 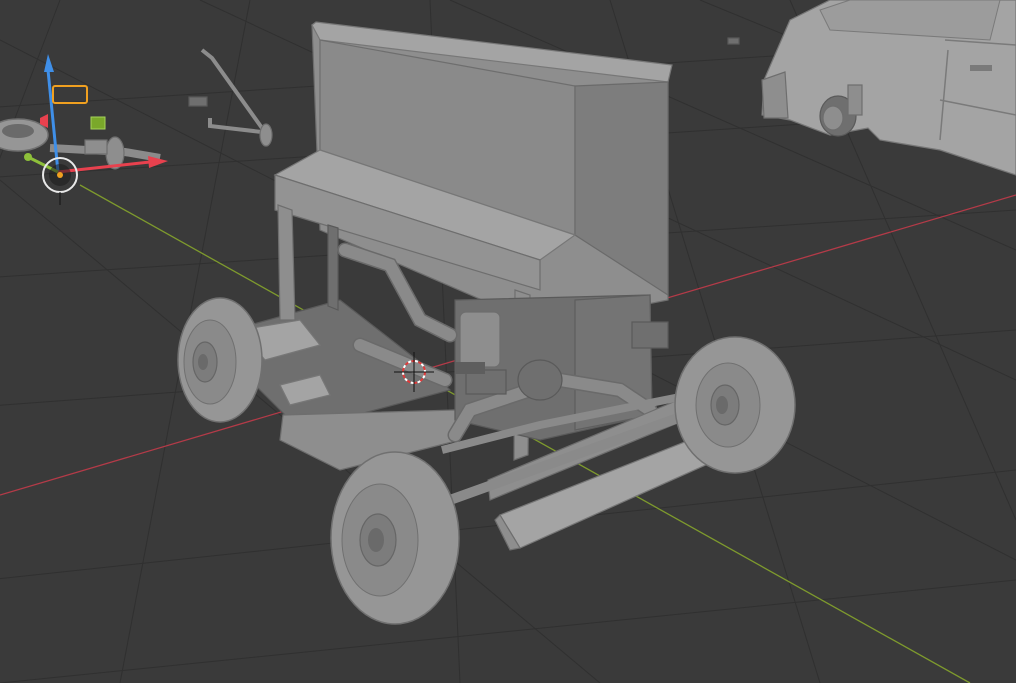 What do you see at coordinates (220, 360) in the screenshot?
I see `rear-left-wheel` at bounding box center [220, 360].